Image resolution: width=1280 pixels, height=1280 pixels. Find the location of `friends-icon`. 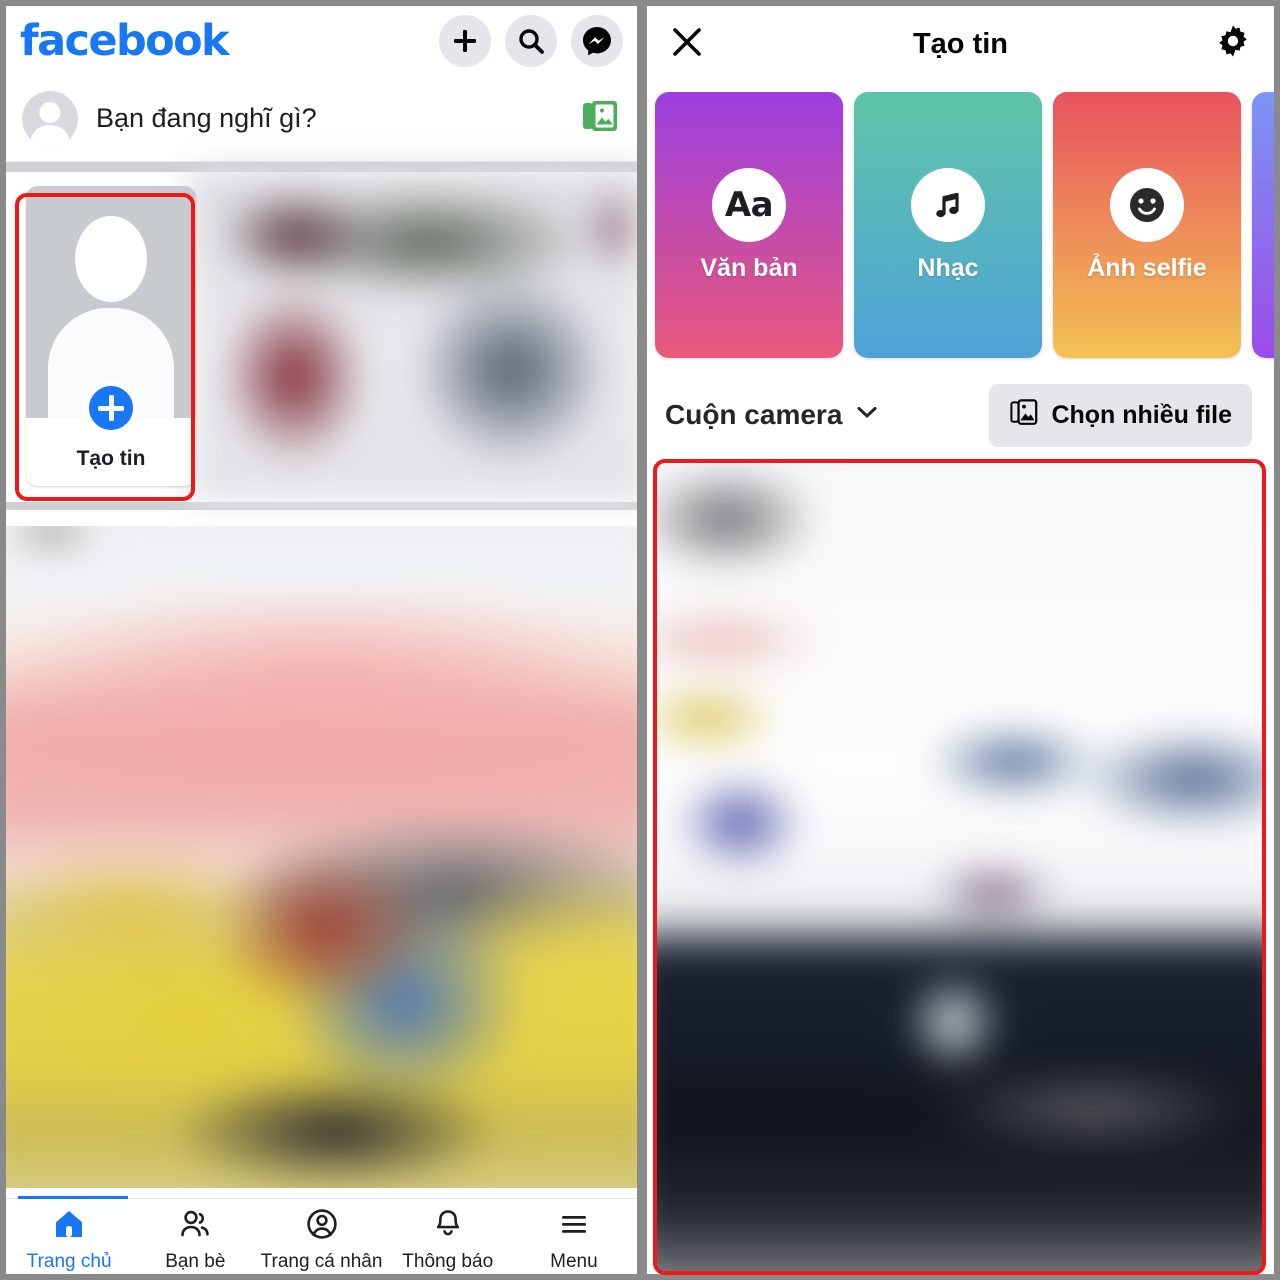

friends-icon is located at coordinates (195, 1226).